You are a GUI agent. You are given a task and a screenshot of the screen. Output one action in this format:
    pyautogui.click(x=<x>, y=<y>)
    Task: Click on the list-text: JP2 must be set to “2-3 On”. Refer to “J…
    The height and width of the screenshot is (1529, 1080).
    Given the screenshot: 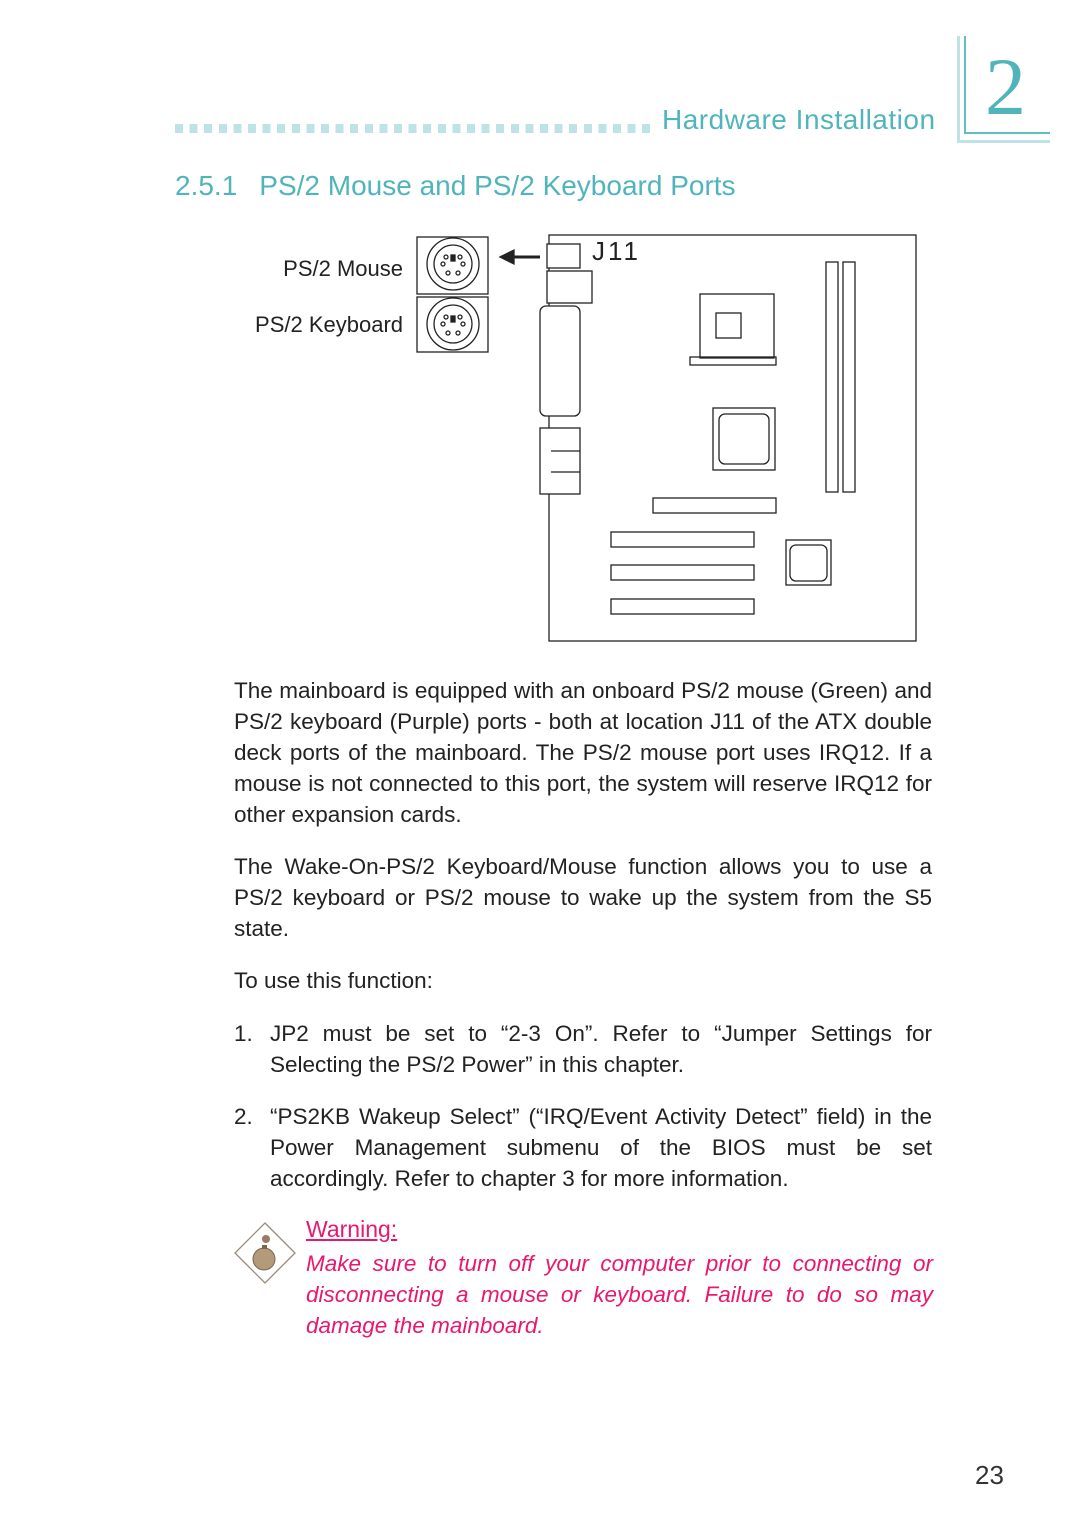 What is the action you would take?
    pyautogui.click(x=601, y=1049)
    